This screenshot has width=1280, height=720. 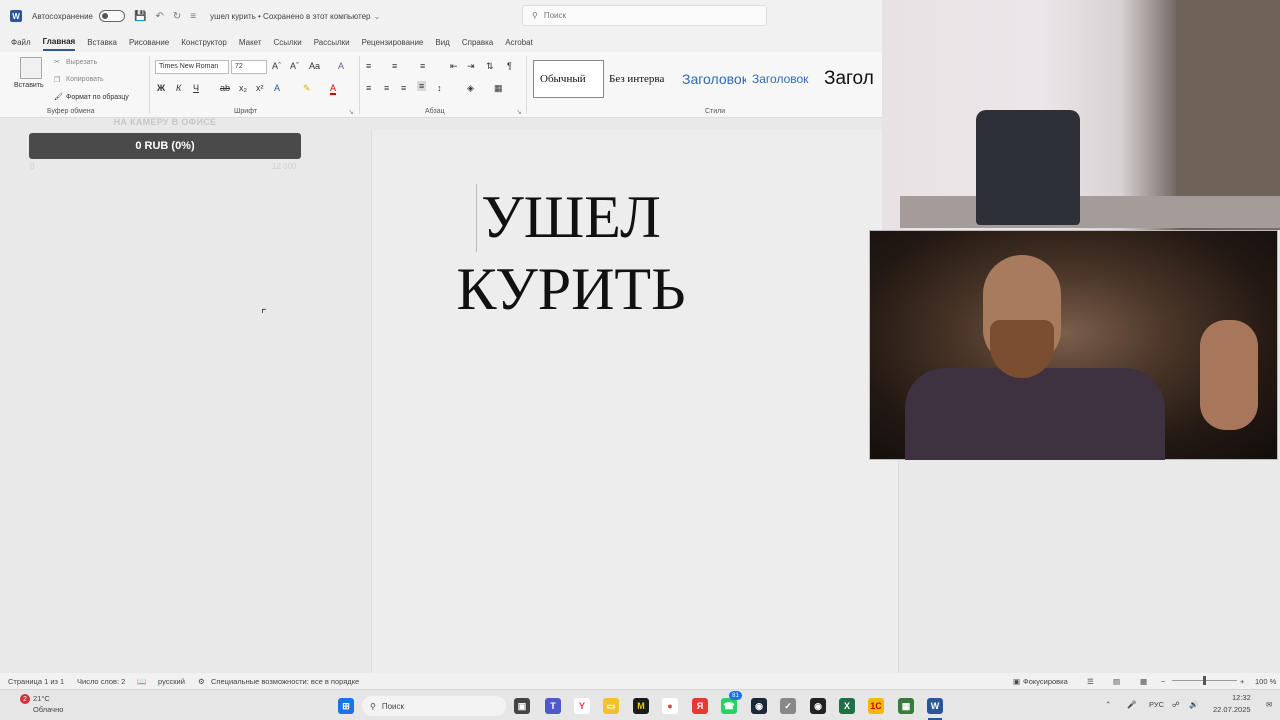 I want to click on volume-icon: 🔊, so click(x=1193, y=704).